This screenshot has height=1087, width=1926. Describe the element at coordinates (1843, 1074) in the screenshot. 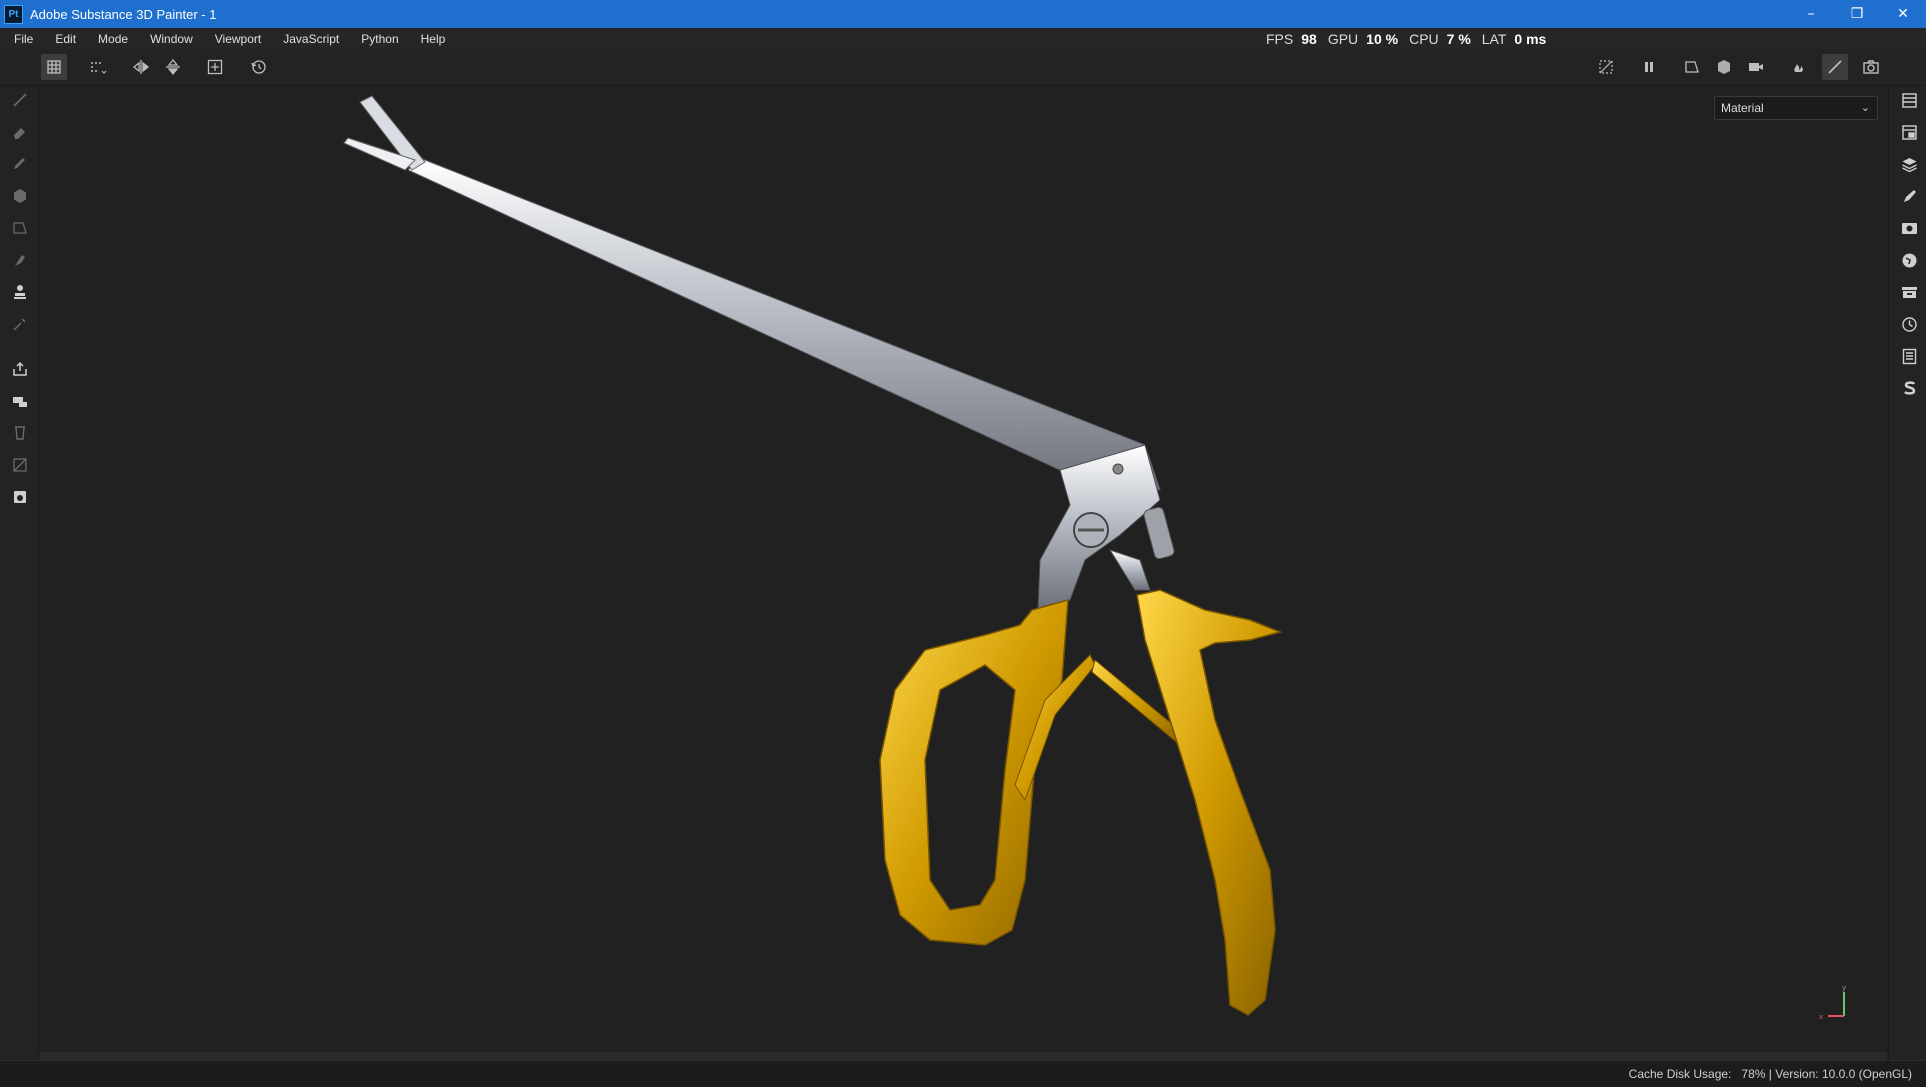

I see `version-text: Version: 10.0.0 (OpenGL)` at that location.